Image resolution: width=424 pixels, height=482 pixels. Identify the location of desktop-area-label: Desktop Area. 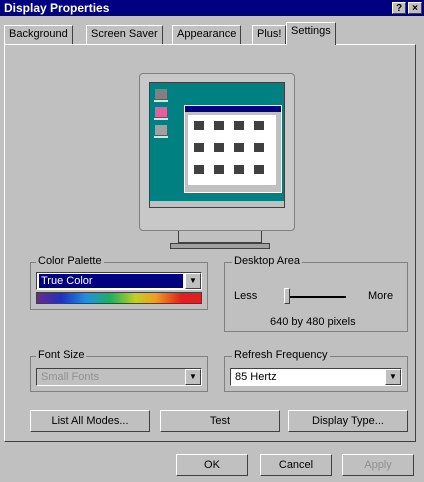
(267, 261).